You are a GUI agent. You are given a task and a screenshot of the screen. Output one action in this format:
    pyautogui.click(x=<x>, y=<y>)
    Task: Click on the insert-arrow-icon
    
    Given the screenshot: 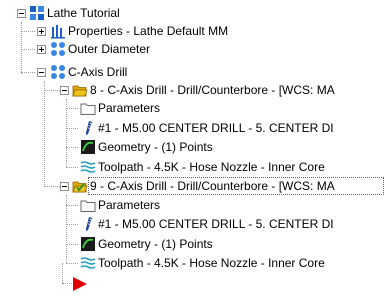 What is the action you would take?
    pyautogui.click(x=80, y=284)
    